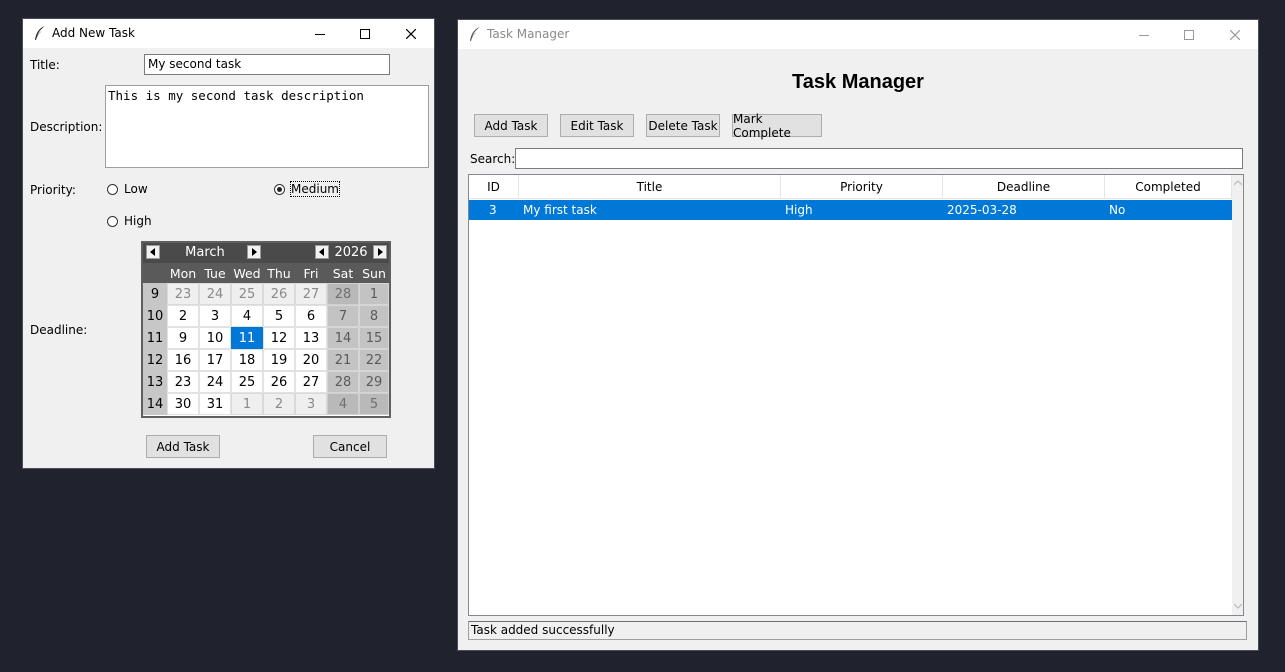  What do you see at coordinates (127, 189) in the screenshot?
I see `priority-low-radio: Low` at bounding box center [127, 189].